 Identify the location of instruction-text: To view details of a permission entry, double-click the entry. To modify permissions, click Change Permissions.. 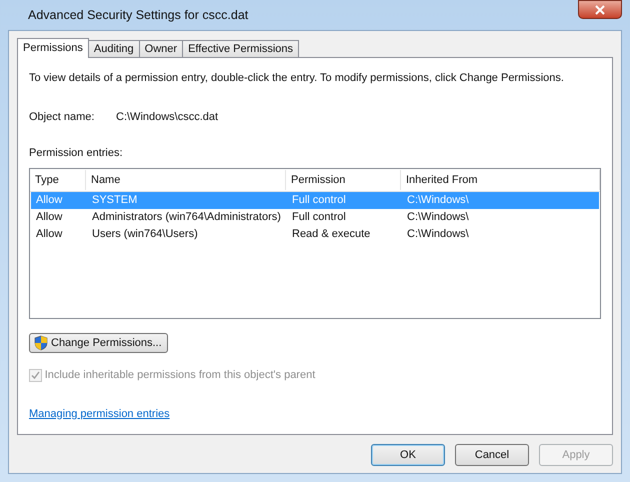
(297, 78).